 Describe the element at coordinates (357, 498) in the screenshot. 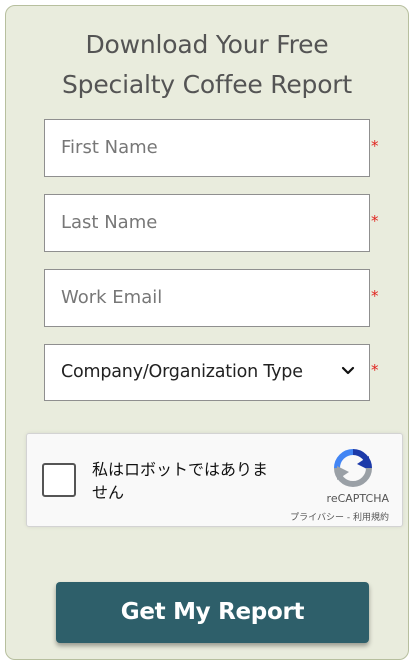

I see `recaptcha-brand: reCAPTCHA` at that location.